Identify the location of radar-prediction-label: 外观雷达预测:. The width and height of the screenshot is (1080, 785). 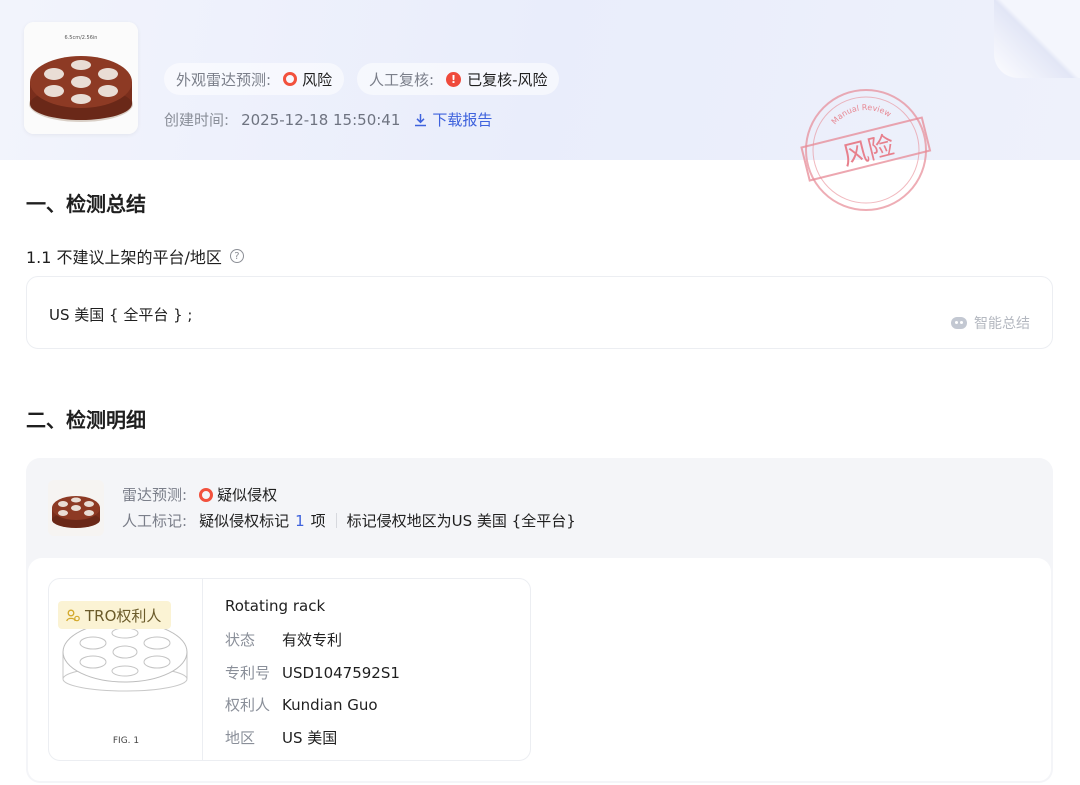
(224, 79).